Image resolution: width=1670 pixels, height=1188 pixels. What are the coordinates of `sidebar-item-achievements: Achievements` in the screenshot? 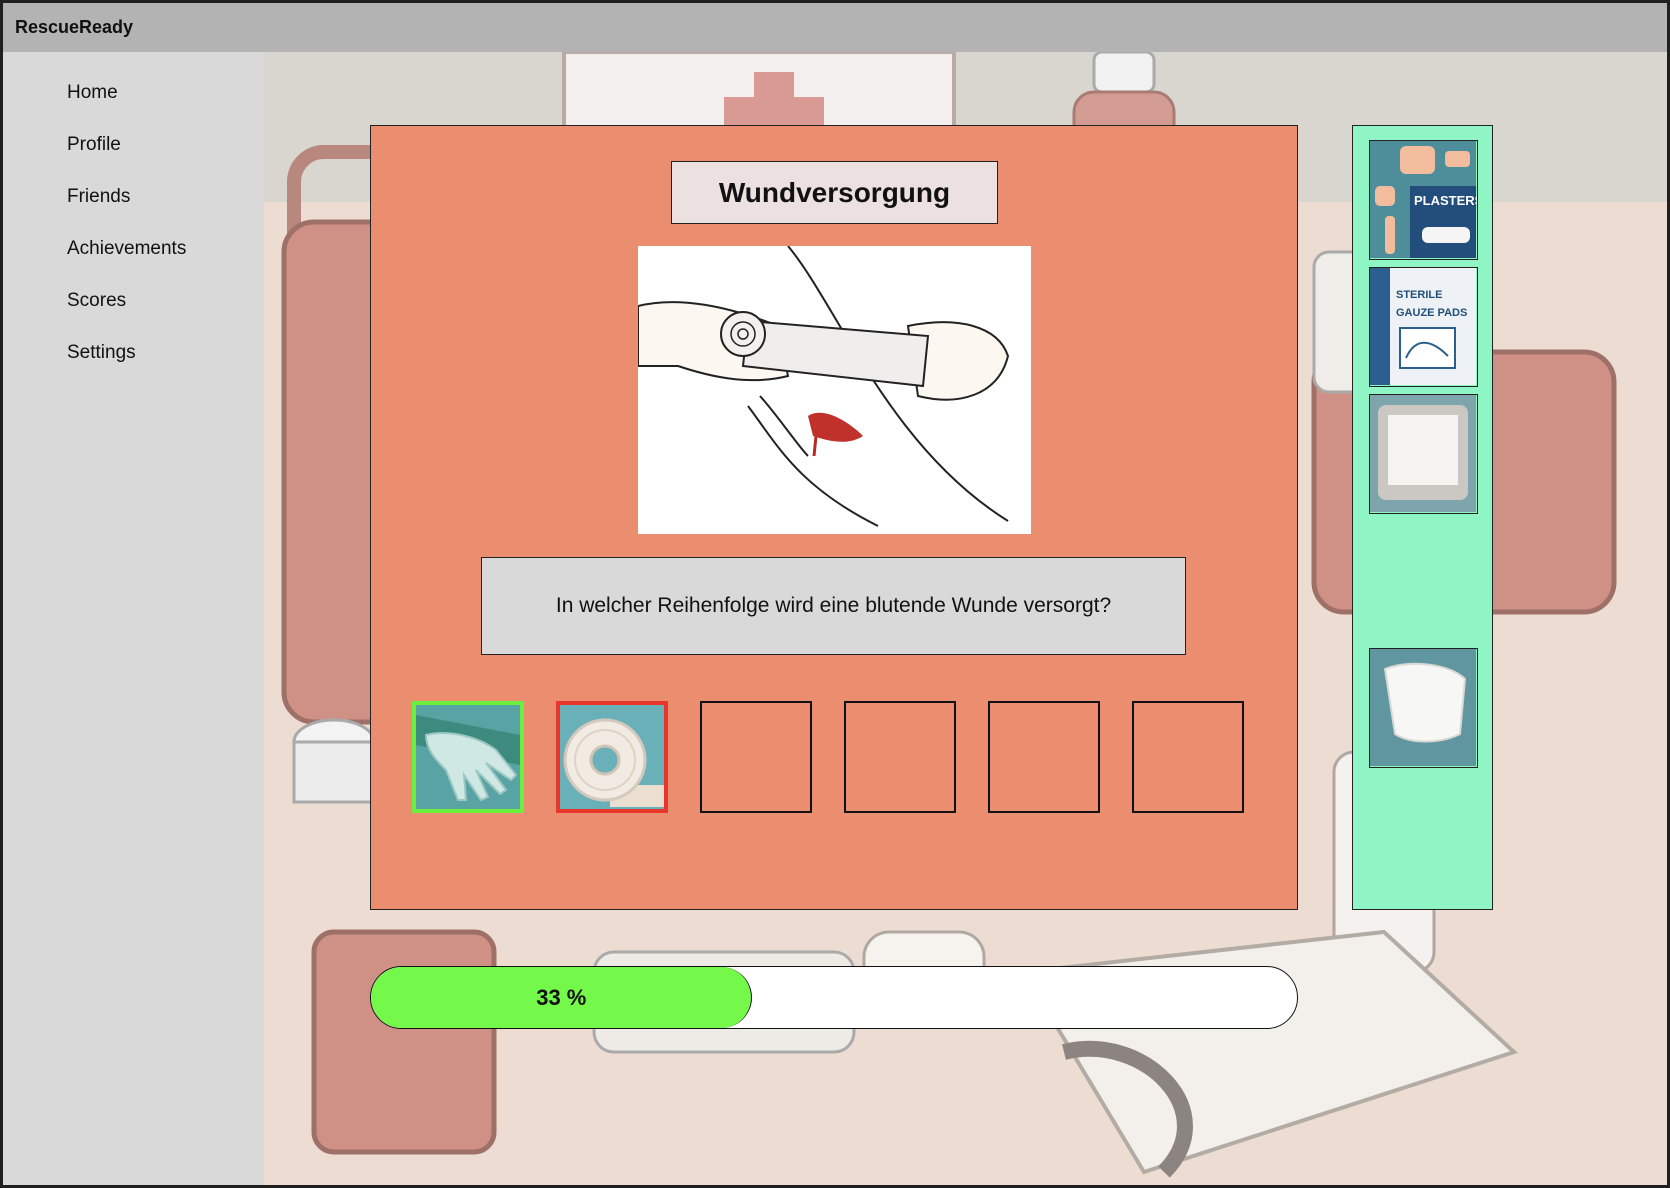 It's located at (126, 249).